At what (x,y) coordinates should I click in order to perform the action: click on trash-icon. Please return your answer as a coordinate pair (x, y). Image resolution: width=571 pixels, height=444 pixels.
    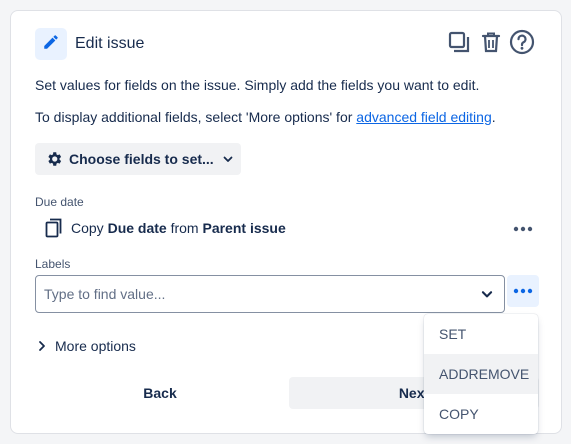
    Looking at the image, I should click on (491, 44).